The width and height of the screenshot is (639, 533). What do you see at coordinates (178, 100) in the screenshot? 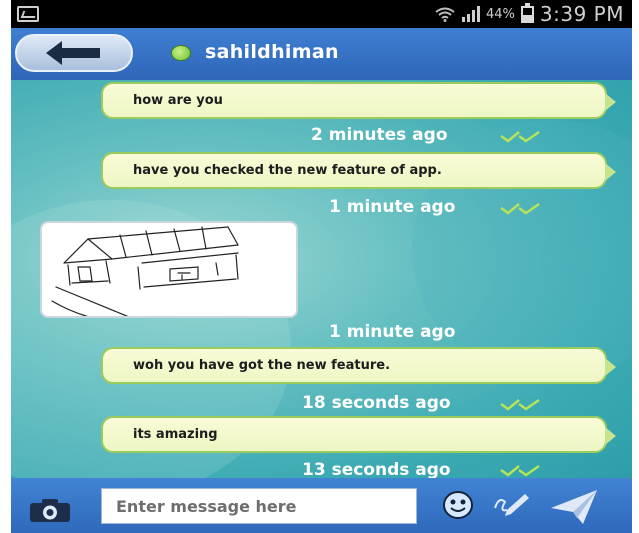
I see `message-text: how are you` at bounding box center [178, 100].